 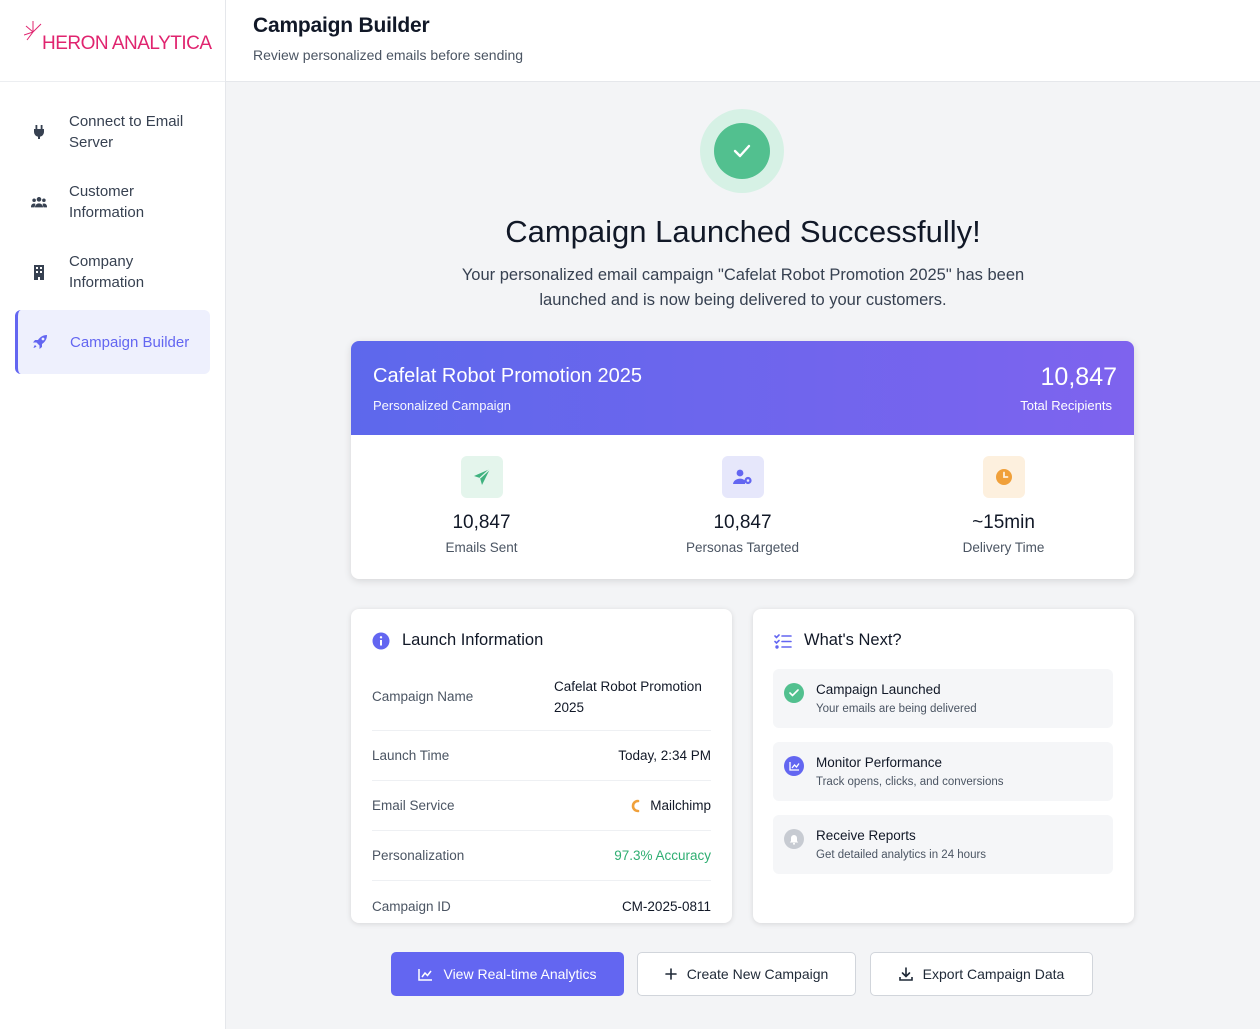 I want to click on button-label: Create New Campaign, so click(x=757, y=974).